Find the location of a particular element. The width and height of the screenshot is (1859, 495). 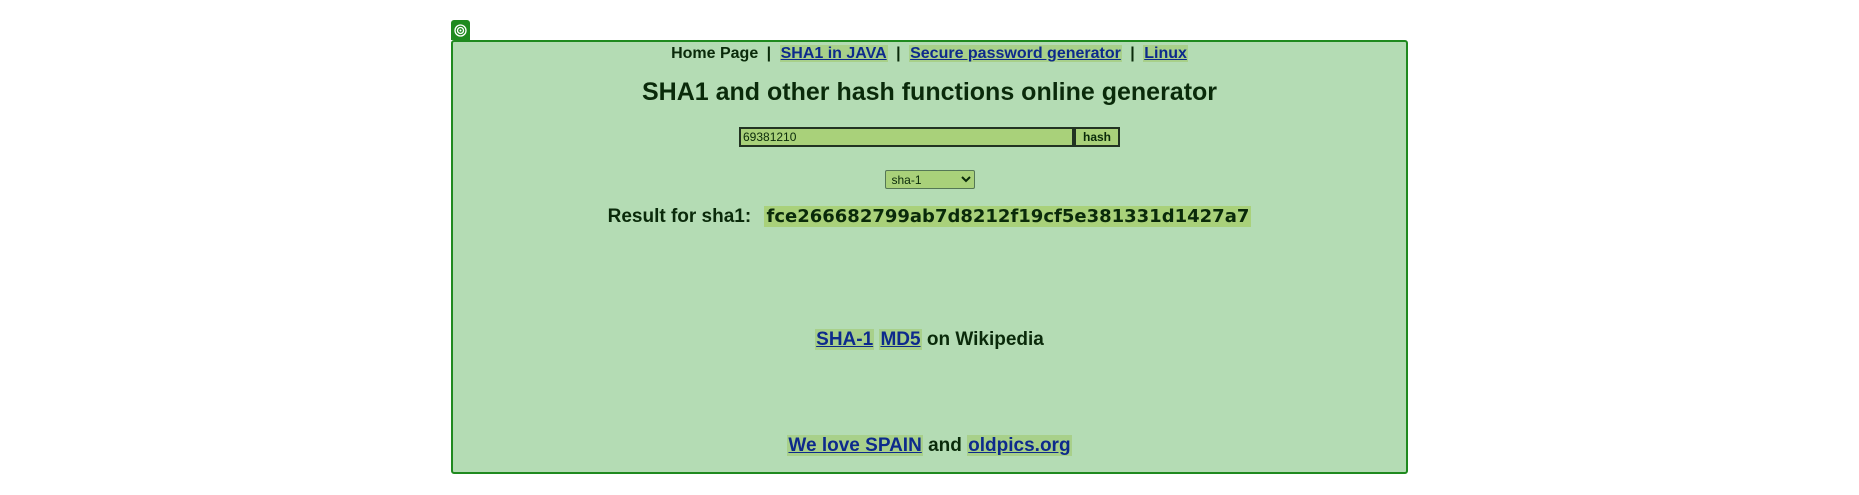

nav-link-linux: Linux is located at coordinates (1165, 53).